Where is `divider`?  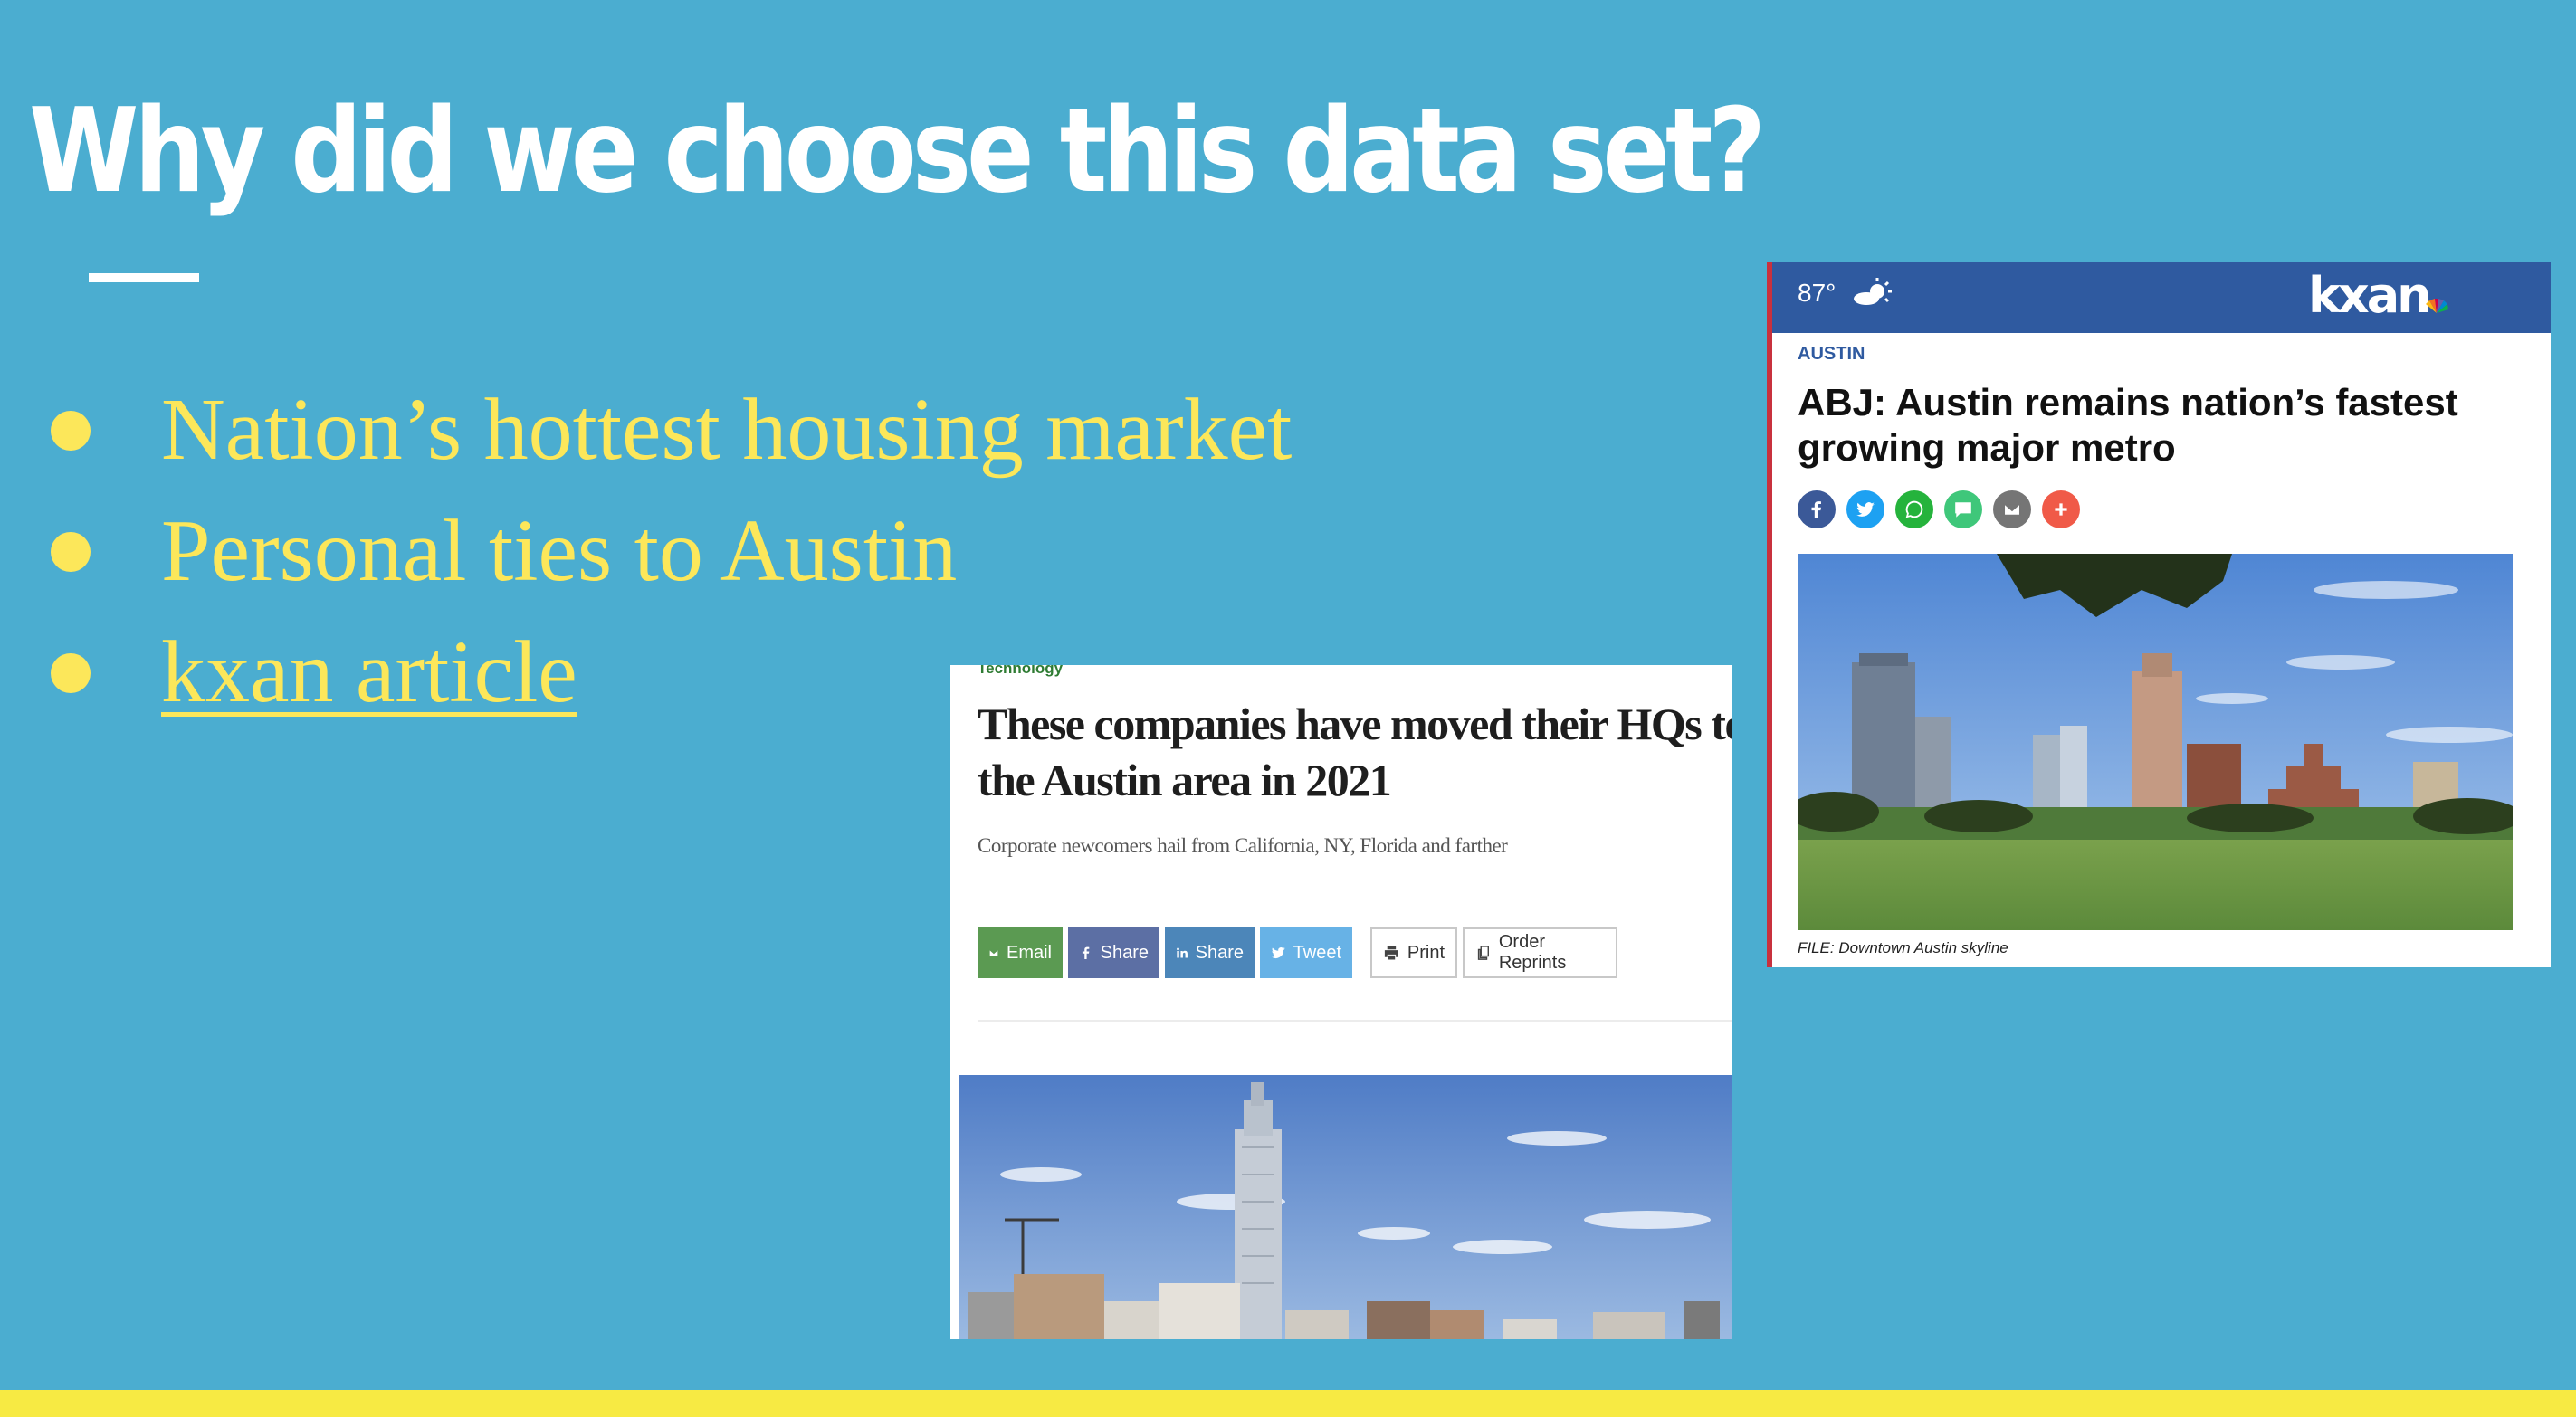 divider is located at coordinates (1355, 1021).